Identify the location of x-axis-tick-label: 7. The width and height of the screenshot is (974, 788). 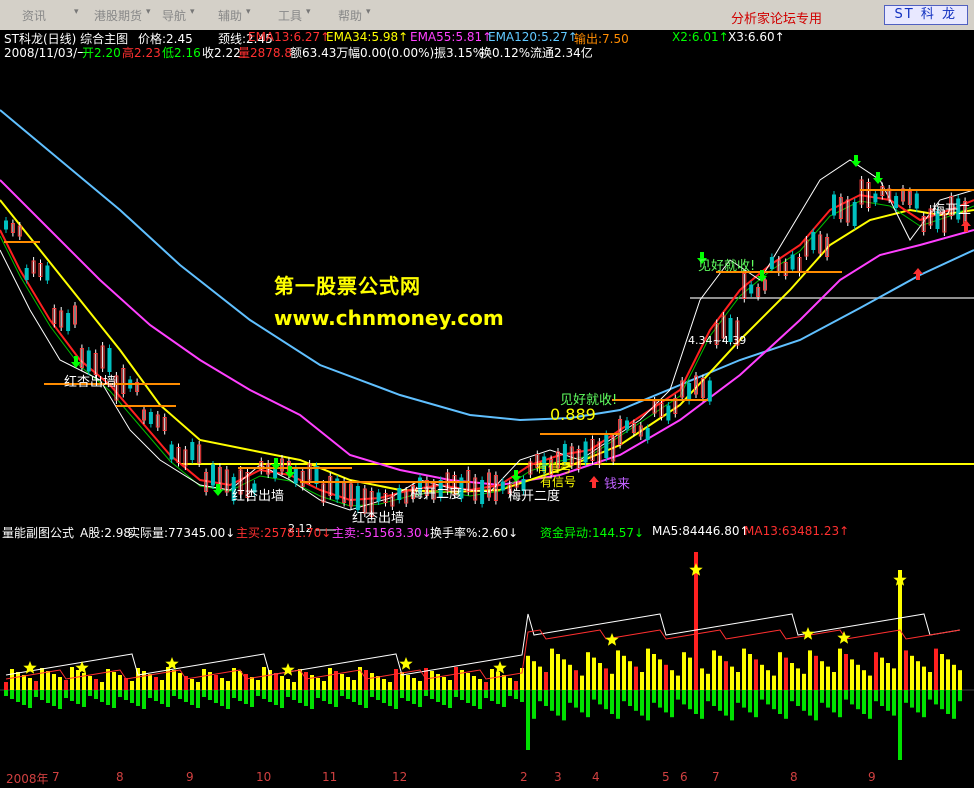
(56, 777).